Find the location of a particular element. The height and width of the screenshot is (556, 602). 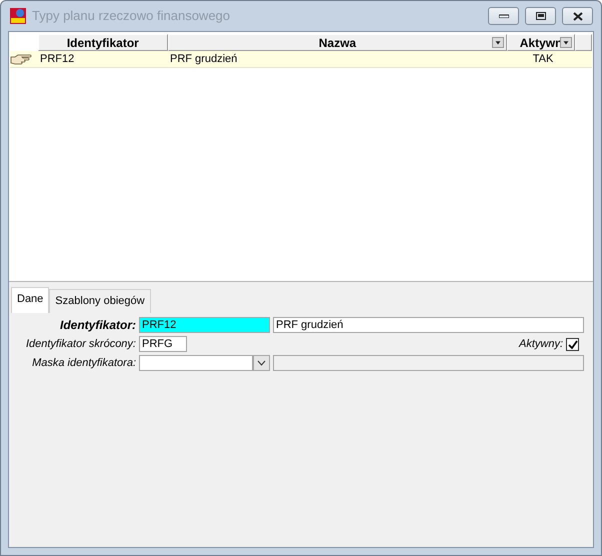

minimize-button is located at coordinates (503, 16).